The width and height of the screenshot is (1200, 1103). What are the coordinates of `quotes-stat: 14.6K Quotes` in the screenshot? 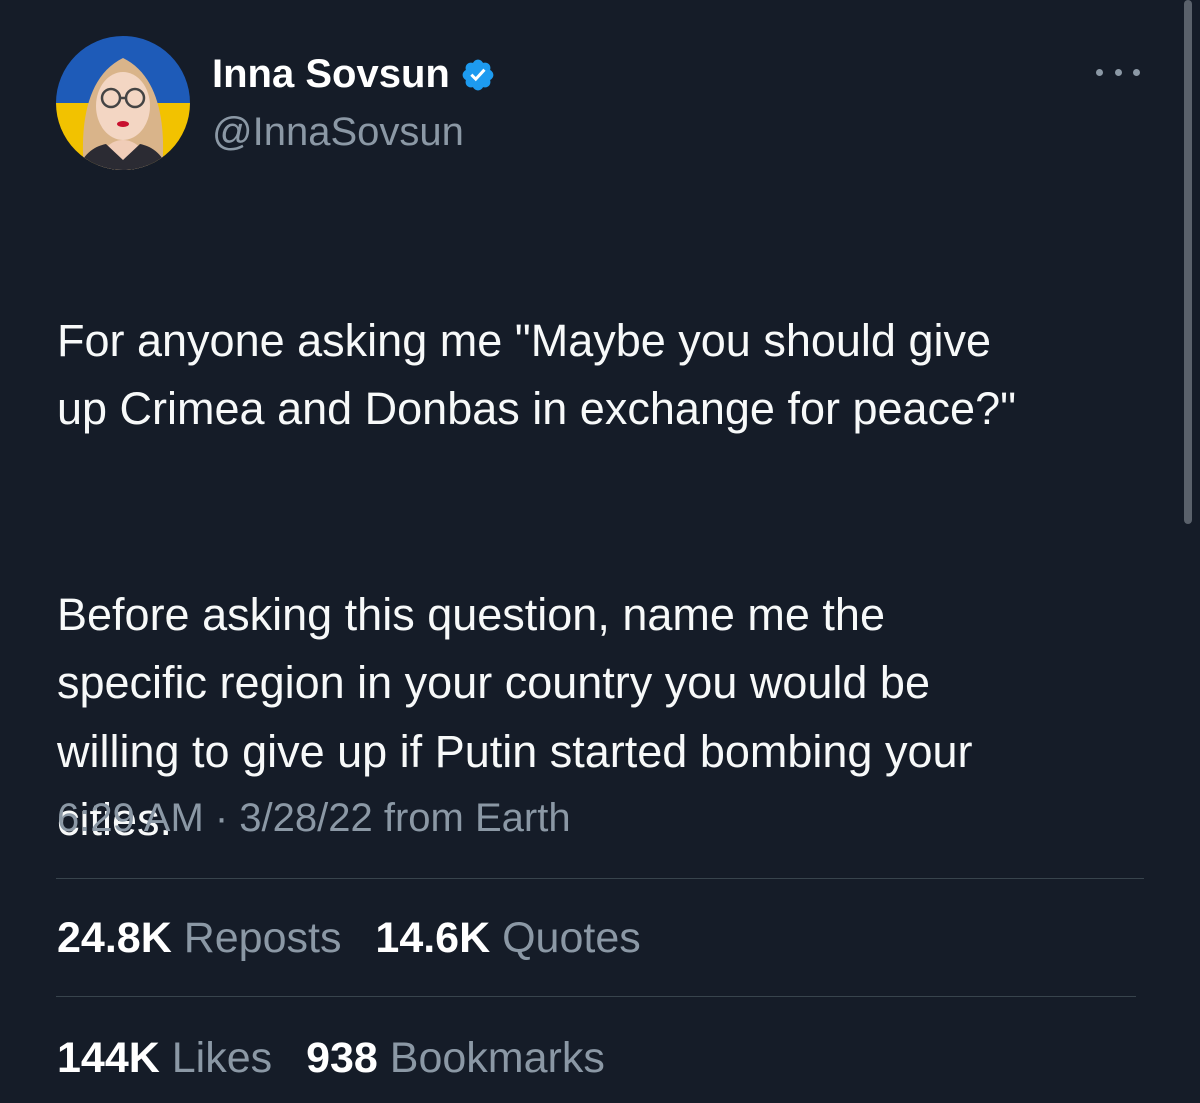 It's located at (507, 938).